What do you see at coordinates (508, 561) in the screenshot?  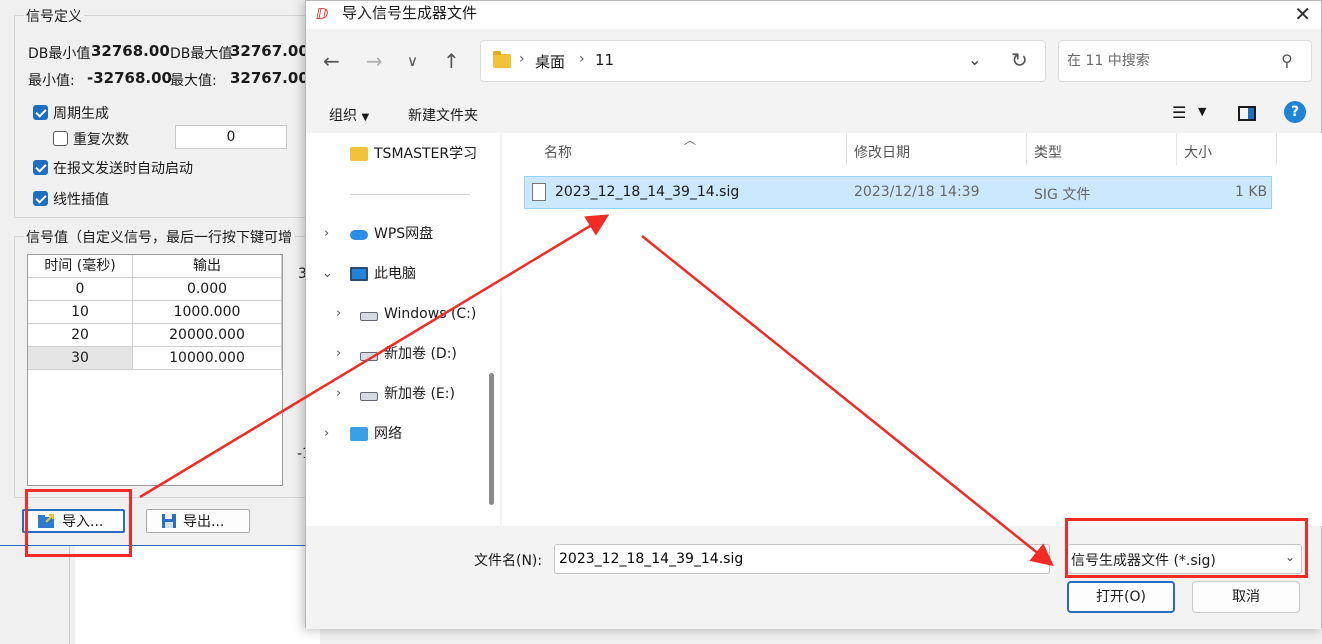 I see `filename-label: 文件名(N):` at bounding box center [508, 561].